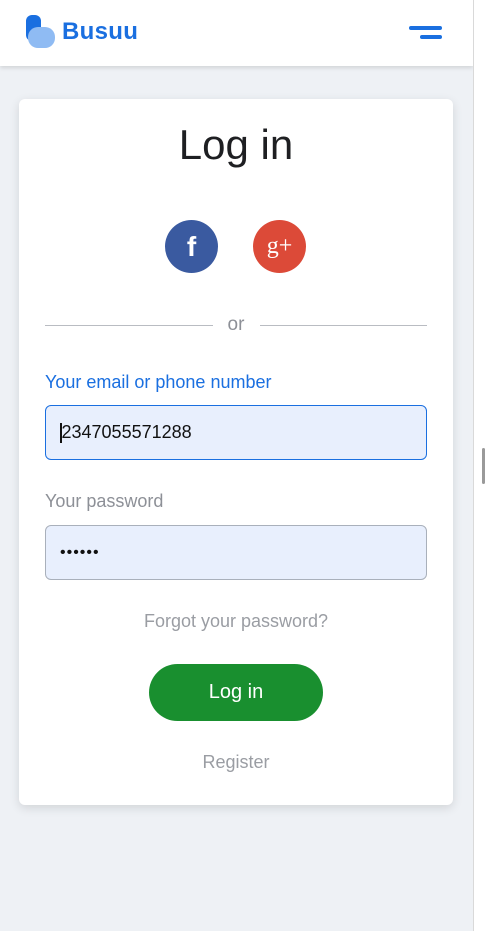 The width and height of the screenshot is (485, 931). Describe the element at coordinates (104, 501) in the screenshot. I see `password-label: Your password` at that location.